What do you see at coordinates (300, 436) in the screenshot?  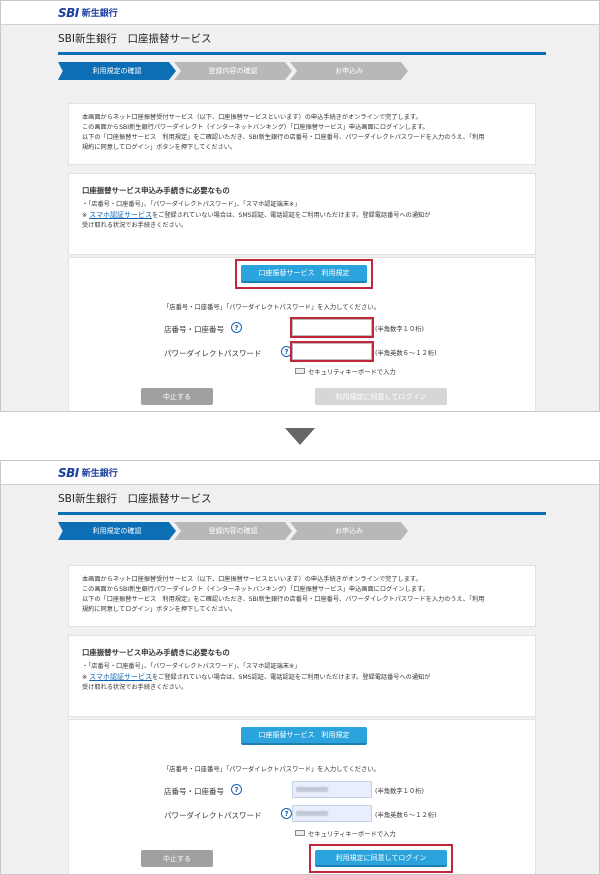 I see `down-arrow-icon` at bounding box center [300, 436].